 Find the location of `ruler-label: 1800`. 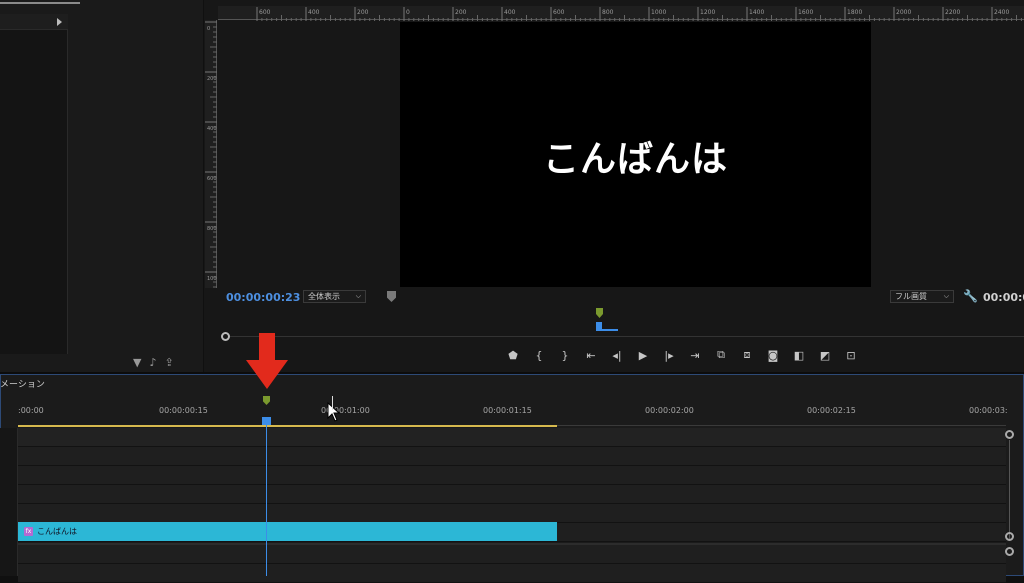

ruler-label: 1800 is located at coordinates (854, 12).